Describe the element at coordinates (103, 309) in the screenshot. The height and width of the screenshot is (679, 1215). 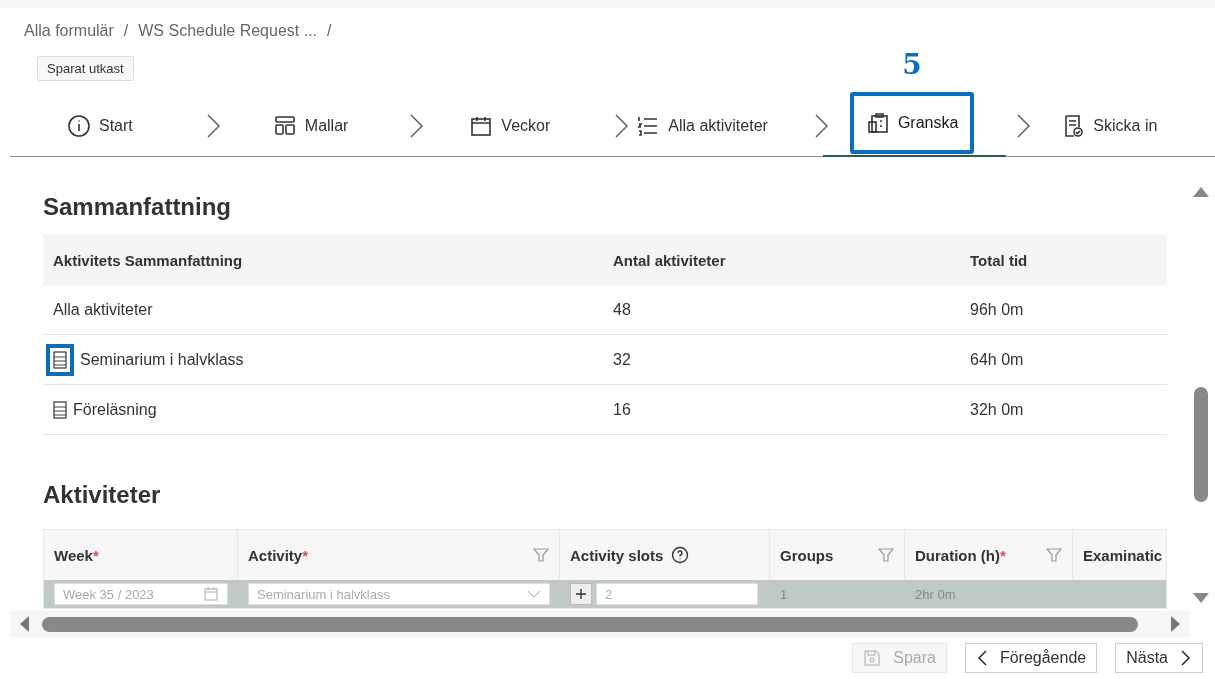
I see `table-cell: Alla aktiviteter` at that location.